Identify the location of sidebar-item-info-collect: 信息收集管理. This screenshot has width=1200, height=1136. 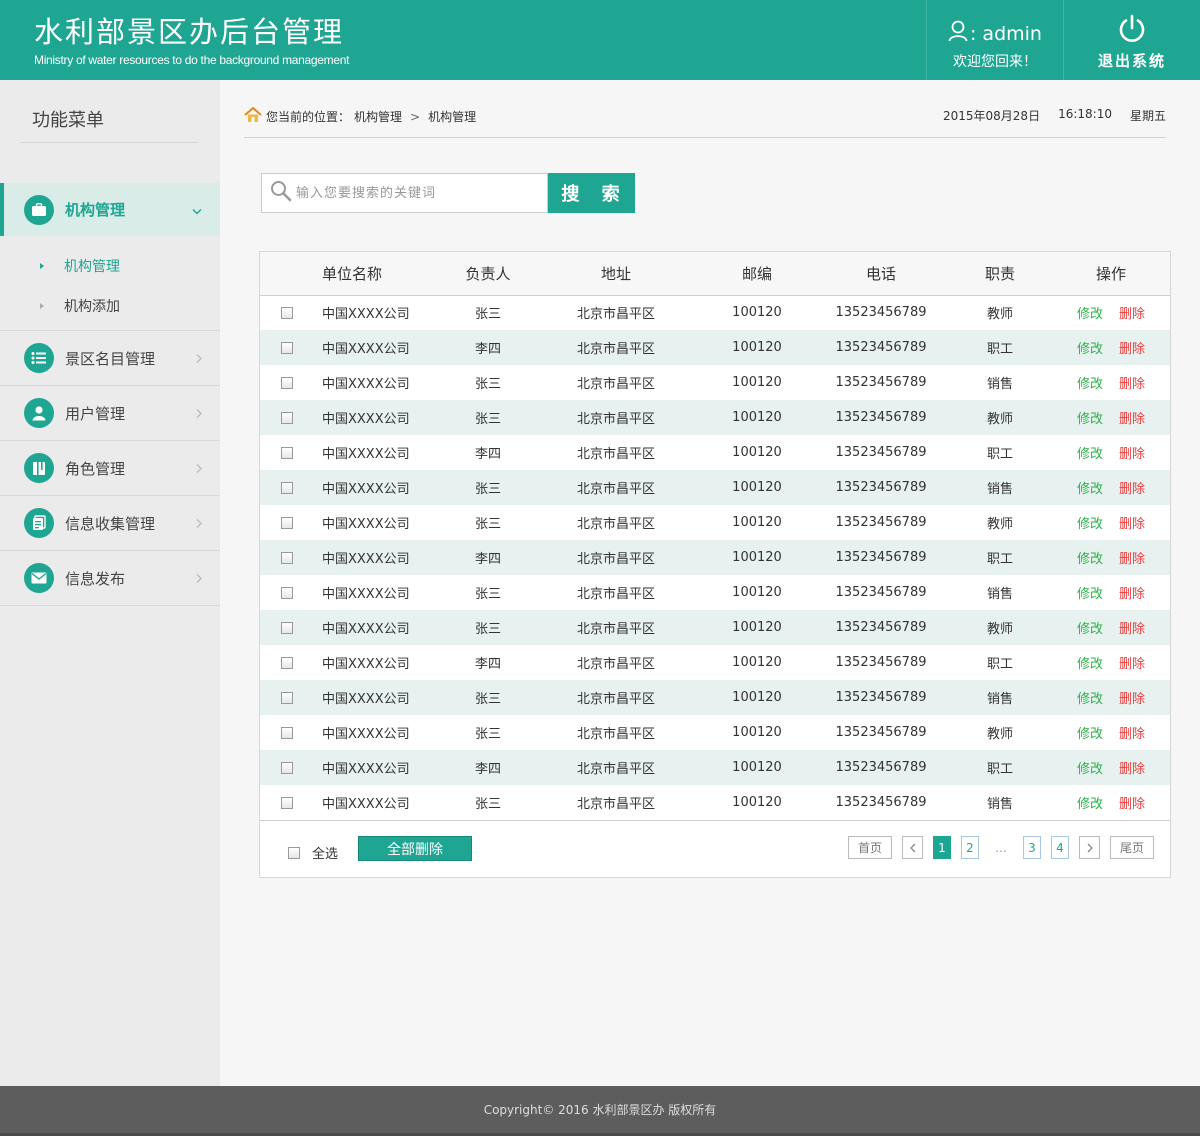
(110, 523).